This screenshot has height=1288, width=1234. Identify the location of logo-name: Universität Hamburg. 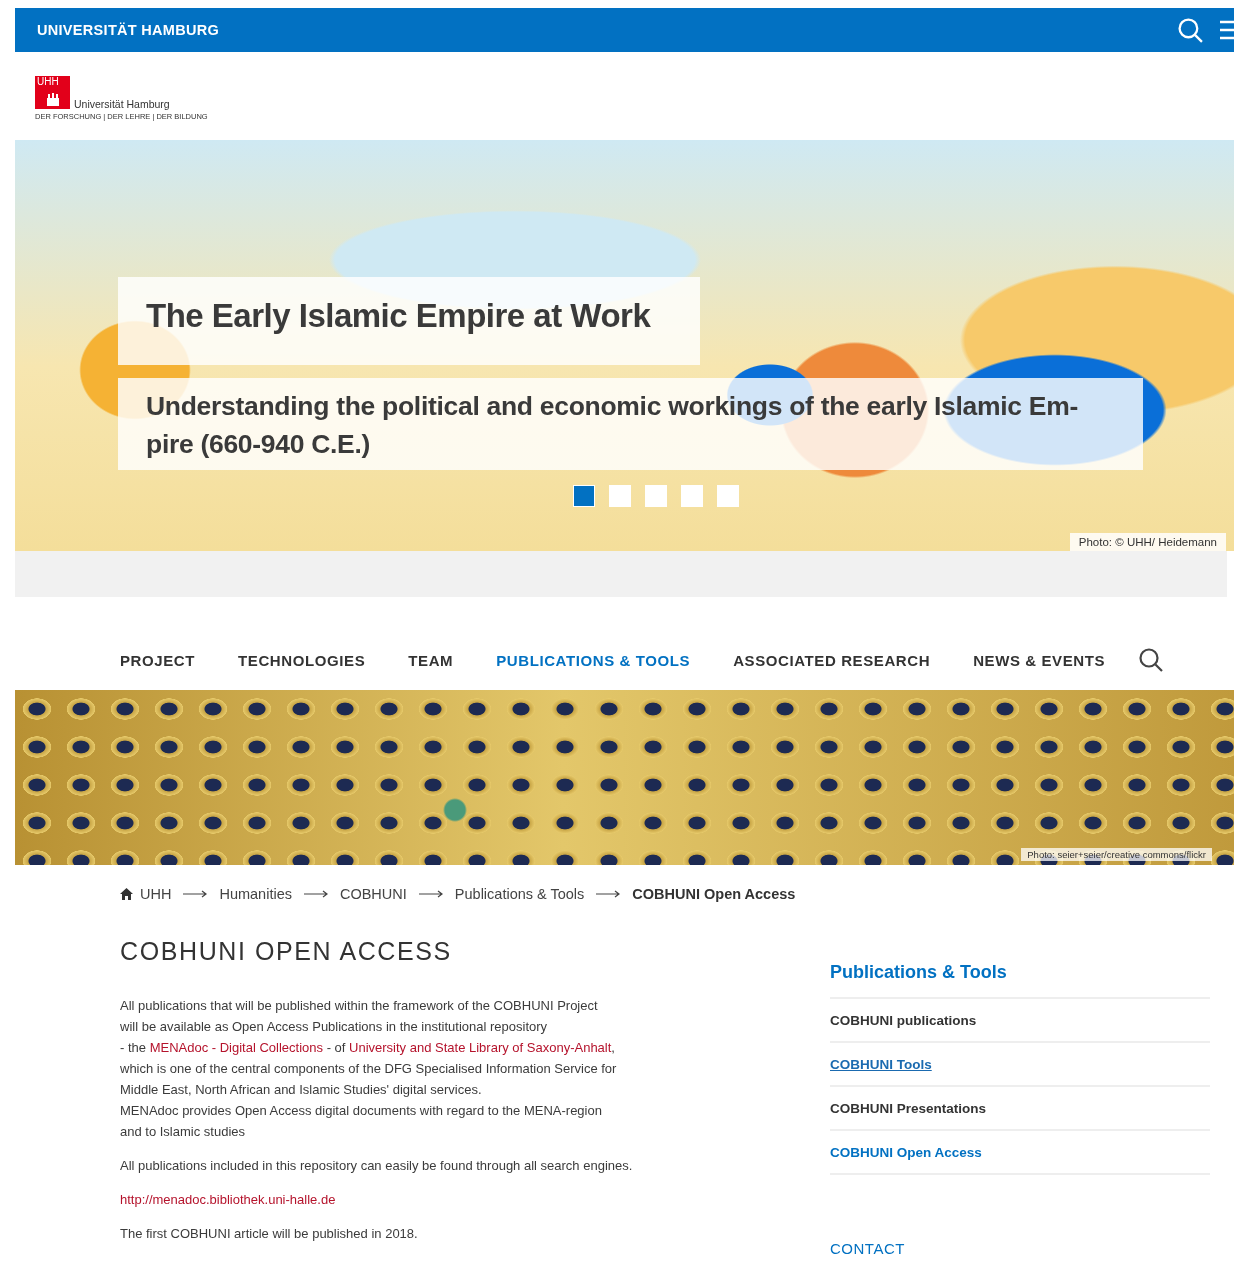
(122, 103).